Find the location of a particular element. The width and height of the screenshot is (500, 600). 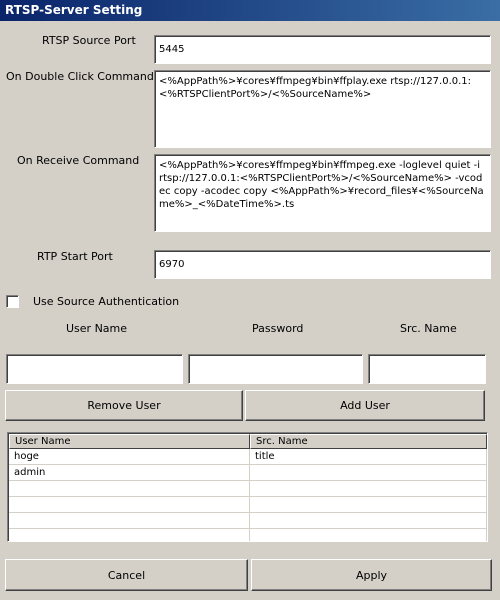

cell-src-name: title is located at coordinates (368, 457).